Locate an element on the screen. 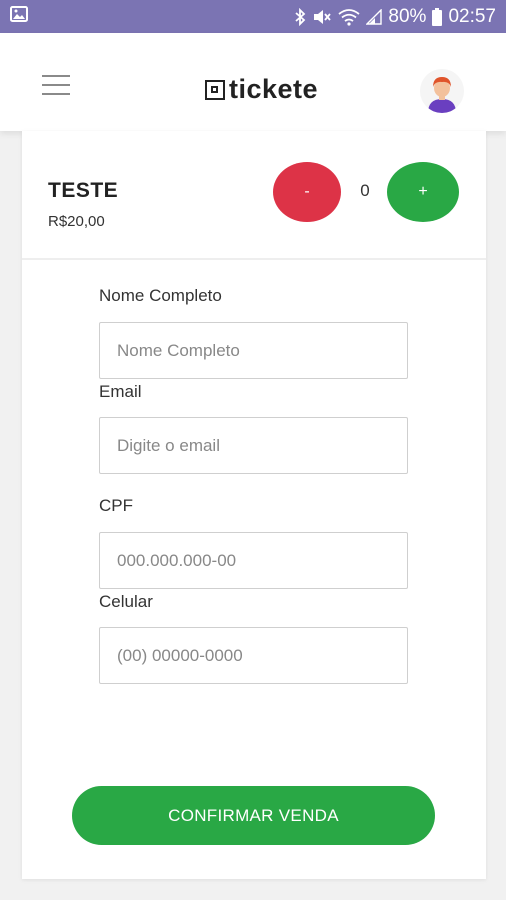  clock-time: 02:57 is located at coordinates (472, 16).